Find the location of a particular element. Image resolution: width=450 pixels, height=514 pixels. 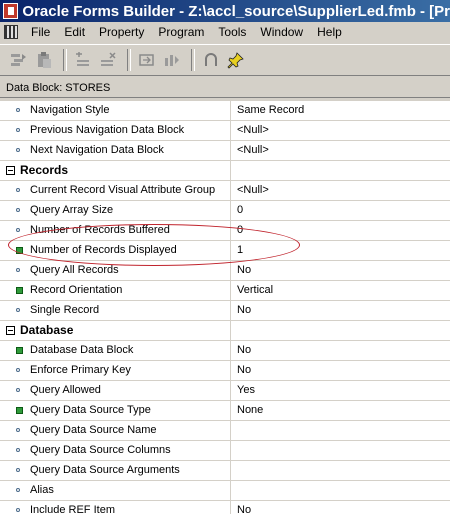

data-block-label: Data Block: STORES is located at coordinates (225, 88).